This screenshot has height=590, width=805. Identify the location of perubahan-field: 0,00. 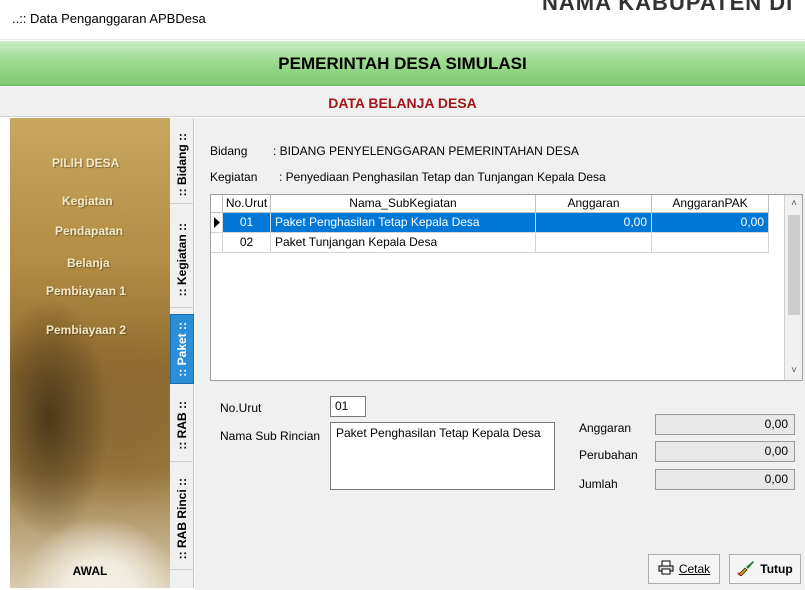
(725, 451).